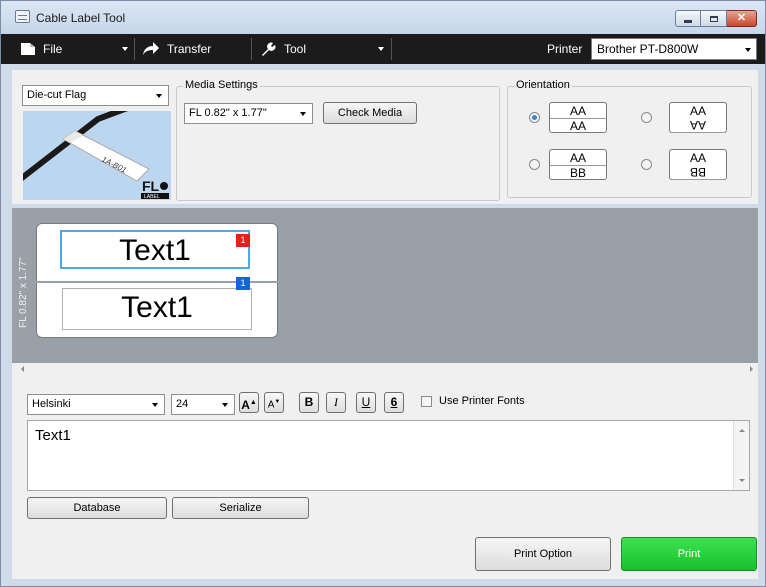 This screenshot has width=766, height=587. Describe the element at coordinates (81, 18) in the screenshot. I see `window-title: Cable Label Tool` at that location.